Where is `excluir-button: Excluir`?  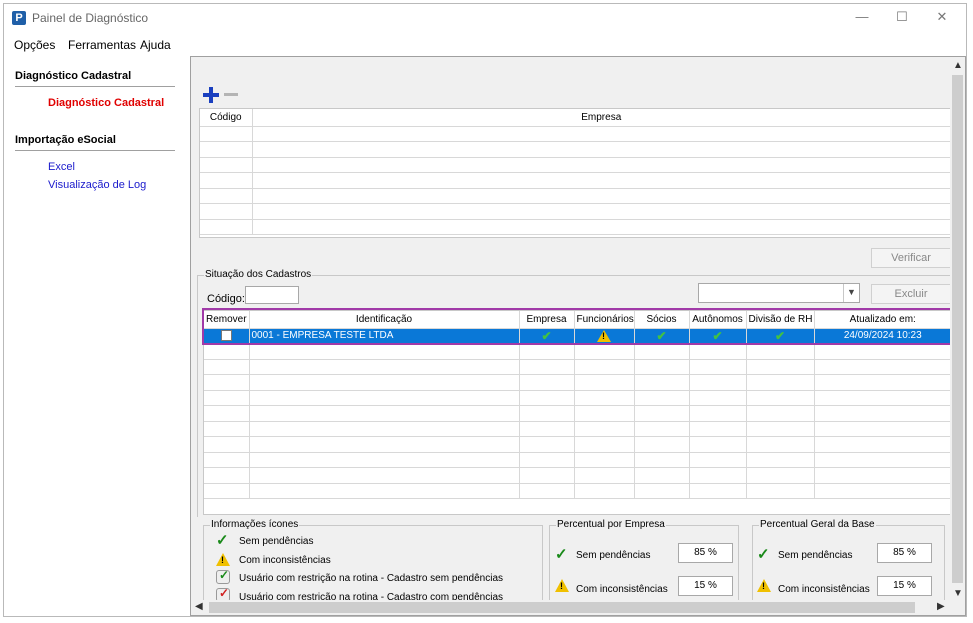 excluir-button: Excluir is located at coordinates (911, 294).